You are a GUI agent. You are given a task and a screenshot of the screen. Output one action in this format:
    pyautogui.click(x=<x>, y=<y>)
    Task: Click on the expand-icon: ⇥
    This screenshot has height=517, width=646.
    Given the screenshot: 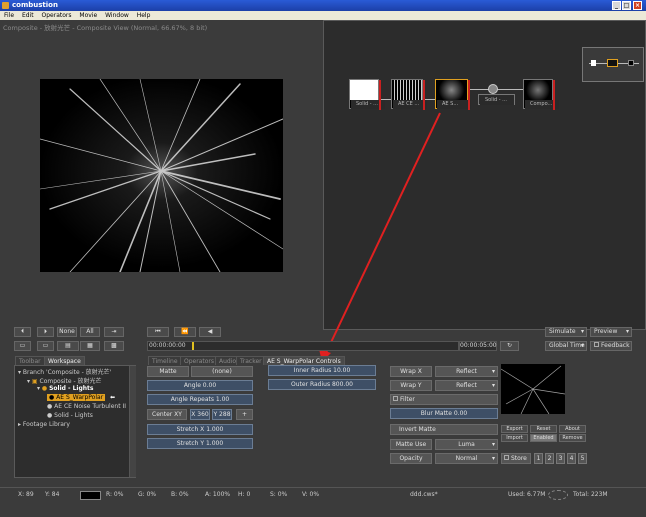 What is the action you would take?
    pyautogui.click(x=114, y=332)
    